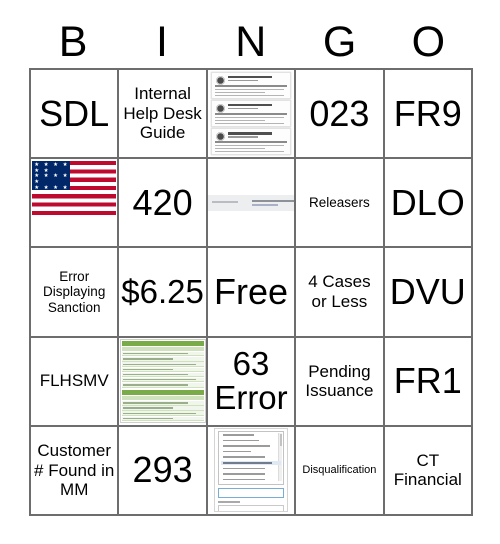  I want to click on header-letter-g: G, so click(339, 41).